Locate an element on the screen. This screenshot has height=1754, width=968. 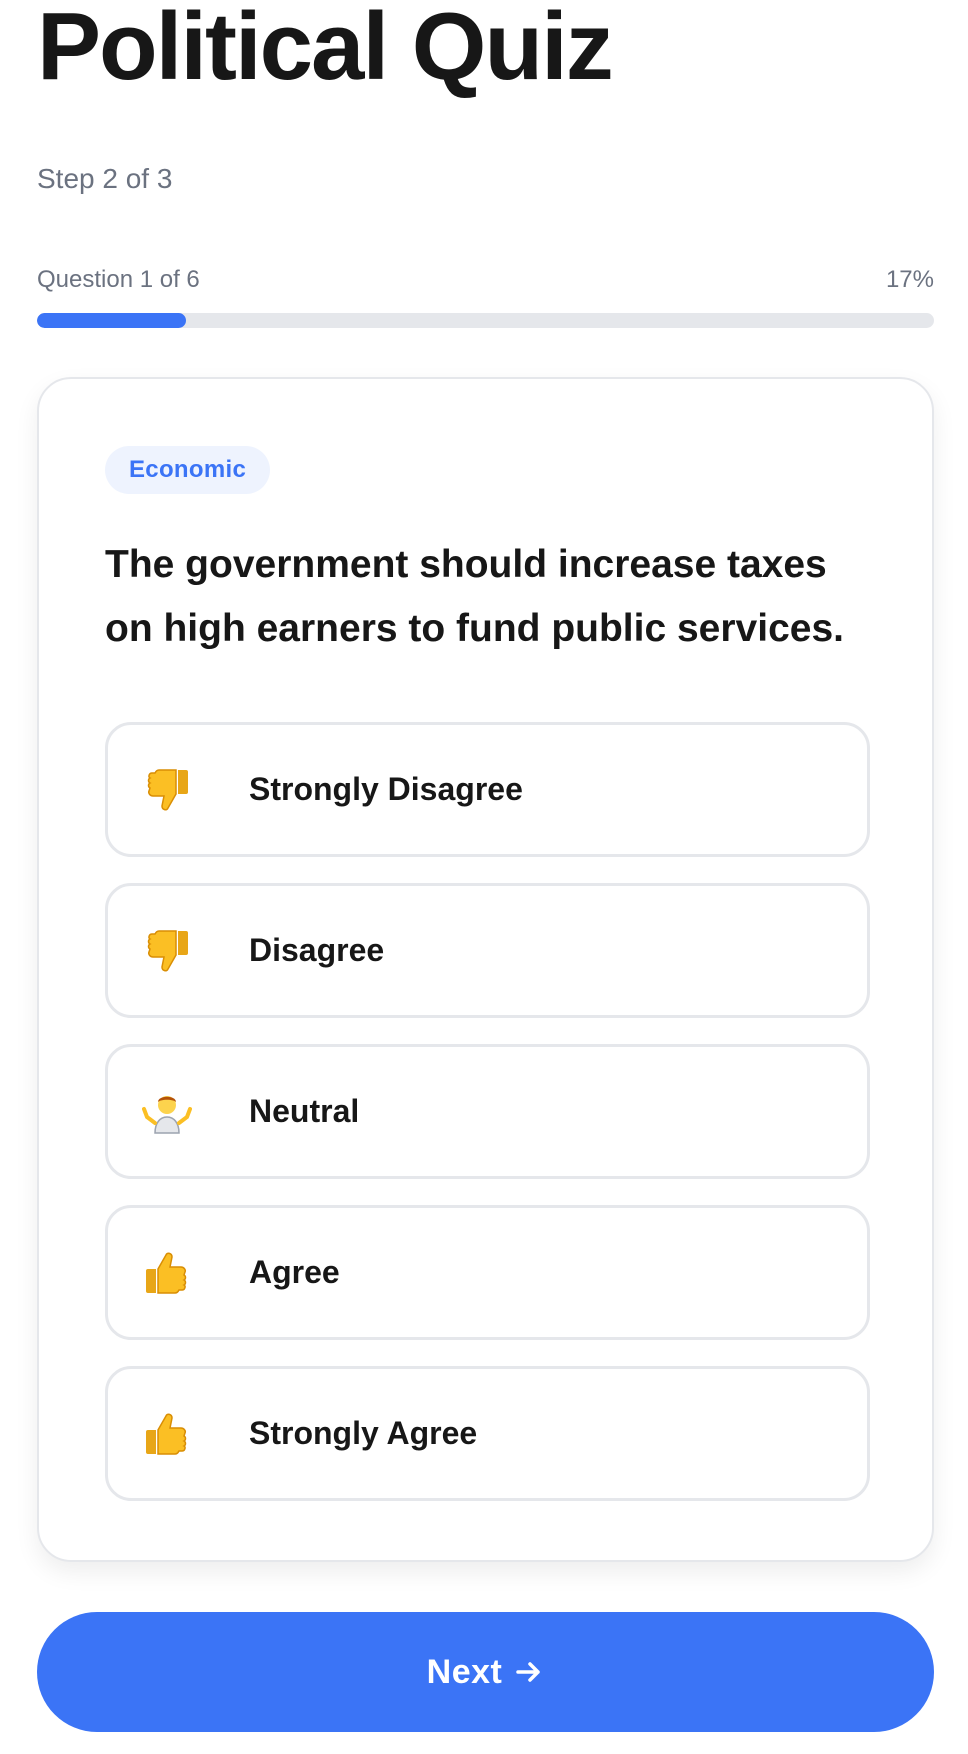
progress-bar is located at coordinates (485, 320).